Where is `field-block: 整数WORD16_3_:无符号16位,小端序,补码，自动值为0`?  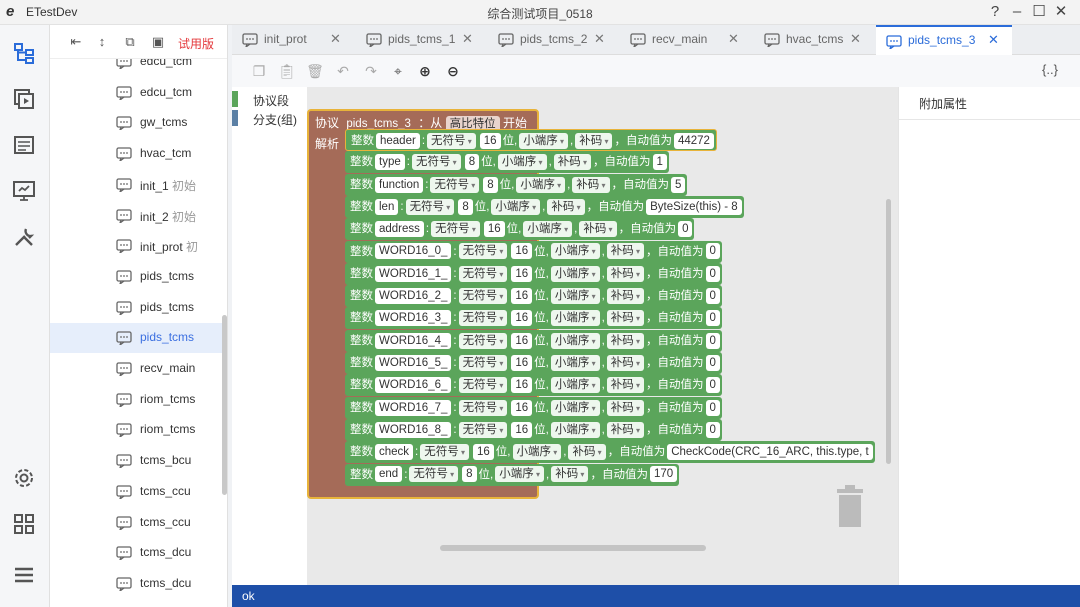
field-block: 整数WORD16_3_:无符号16位,小端序,补码，自动值为0 is located at coordinates (533, 318).